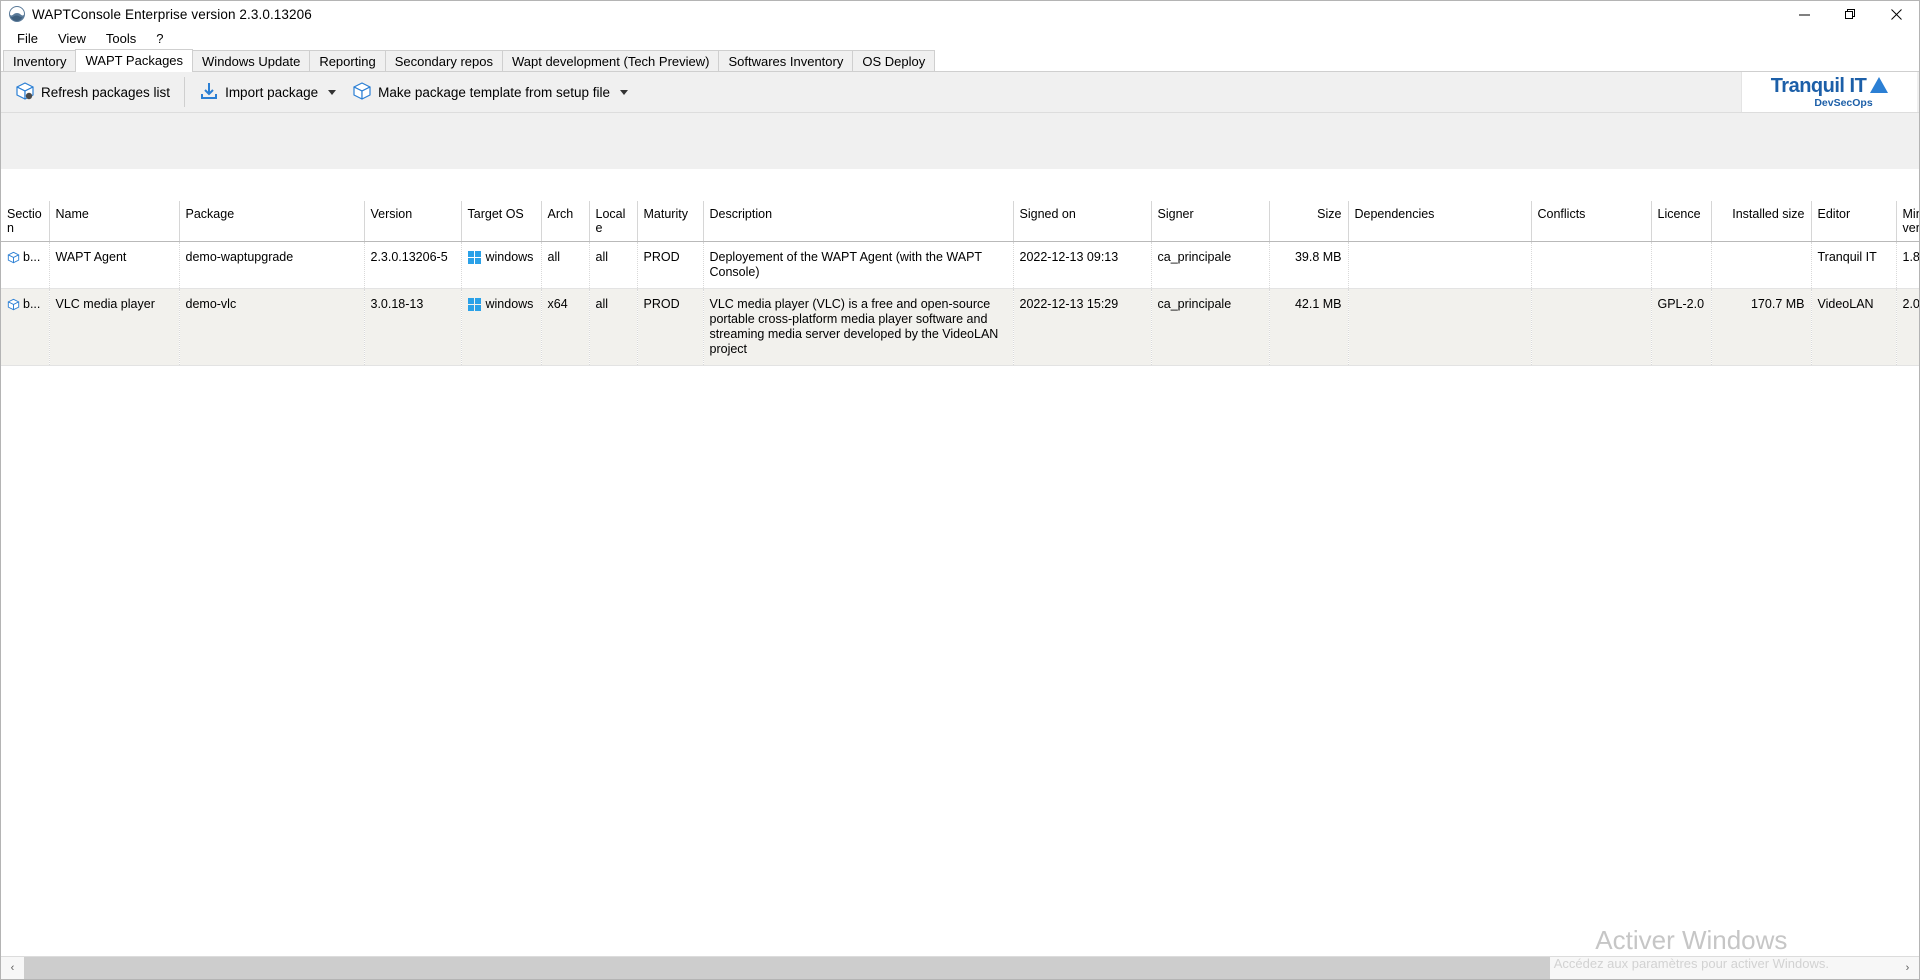 The height and width of the screenshot is (980, 1920). Describe the element at coordinates (1761, 327) in the screenshot. I see `cell-installed_size: 170.7 MB` at that location.